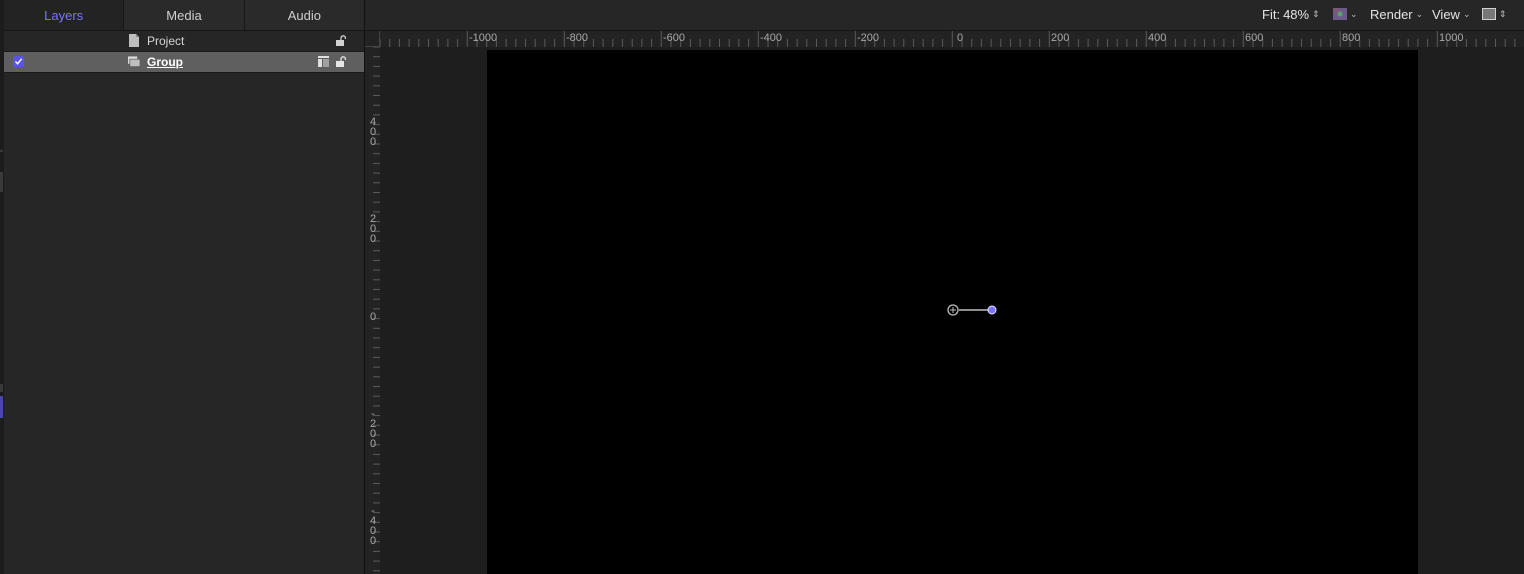 The image size is (1524, 574). Describe the element at coordinates (1489, 14) in the screenshot. I see `viewer-layout-icon` at that location.